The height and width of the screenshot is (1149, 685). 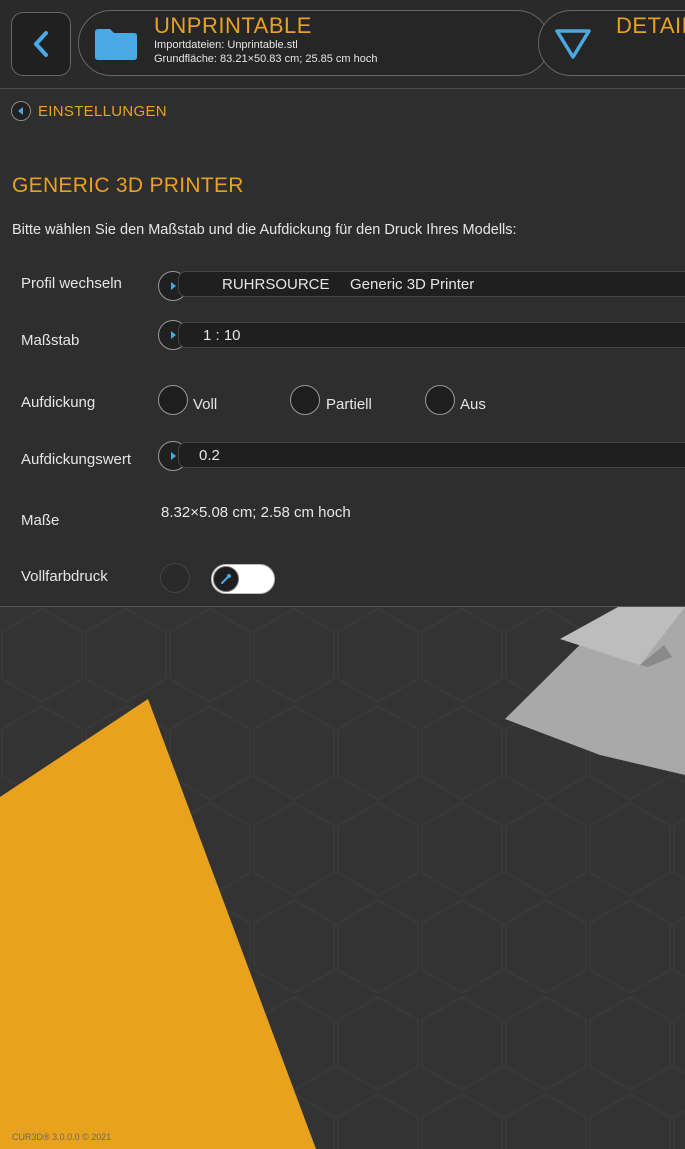 I want to click on profile-model: Generic 3D Printer, so click(x=412, y=284).